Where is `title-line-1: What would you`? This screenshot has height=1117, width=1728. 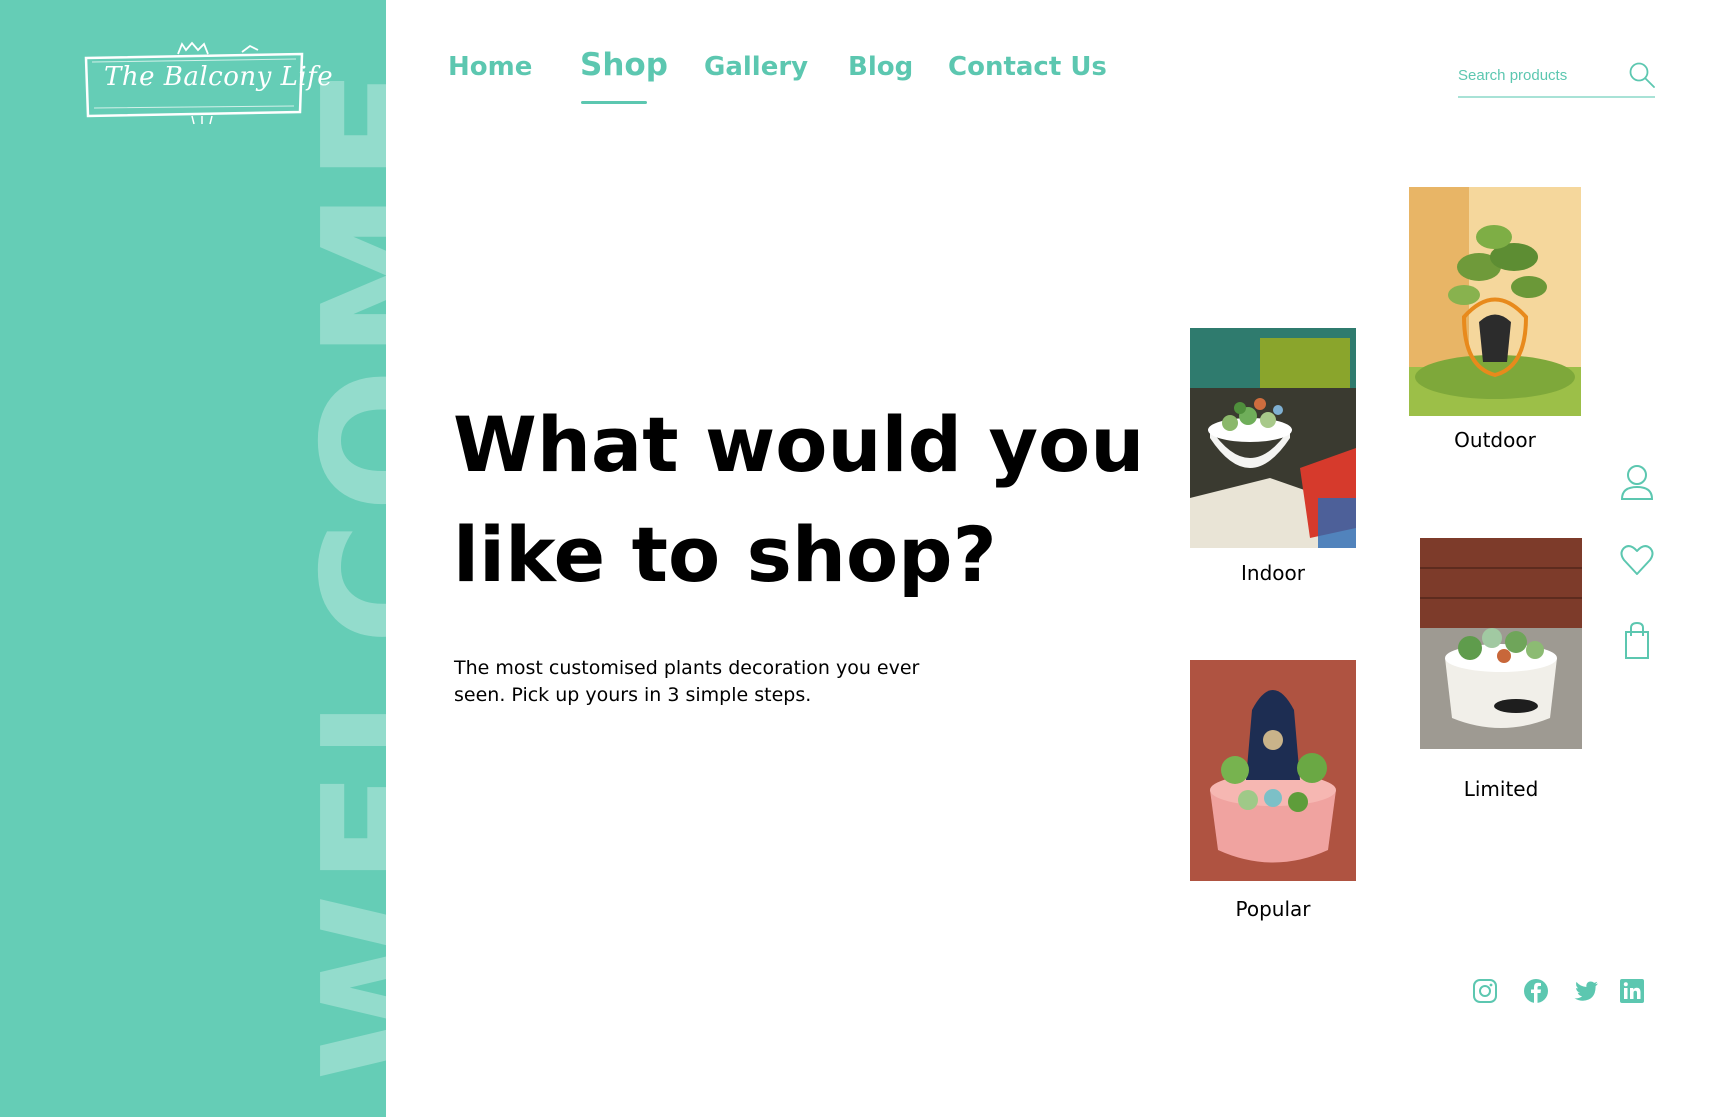 title-line-1: What would you is located at coordinates (799, 444).